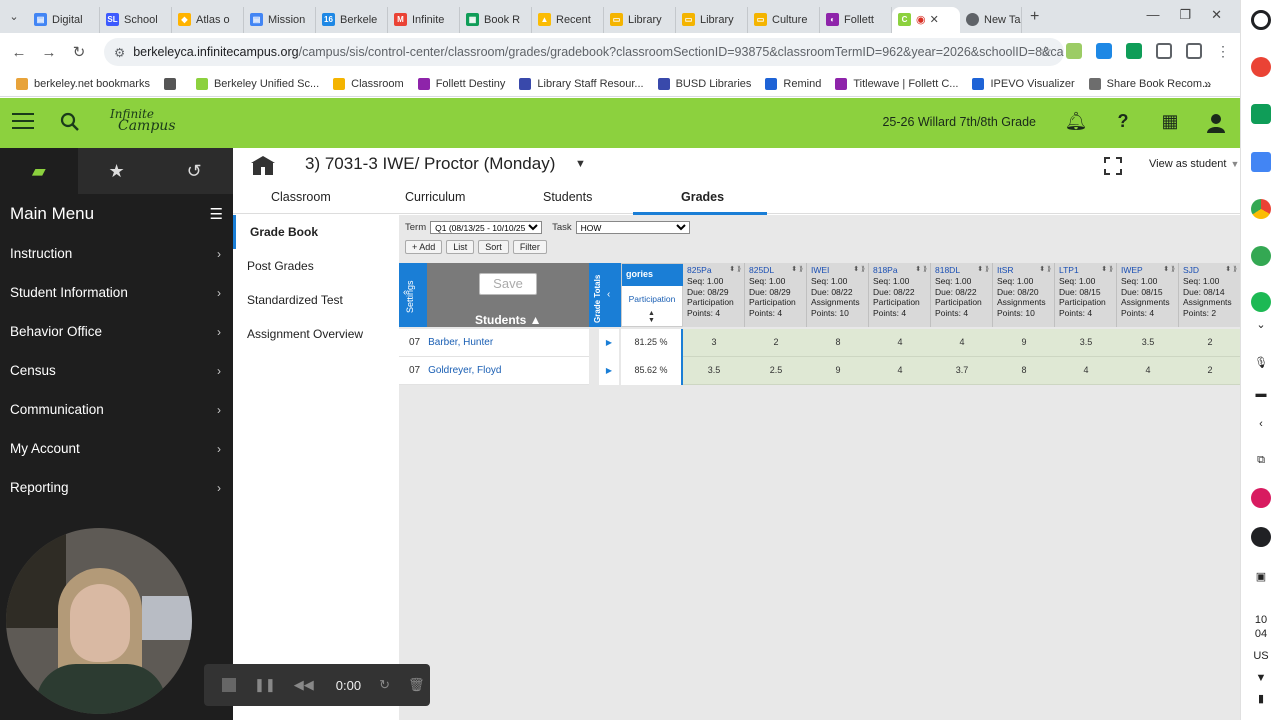  I want to click on filter-button: Filter, so click(529, 247).